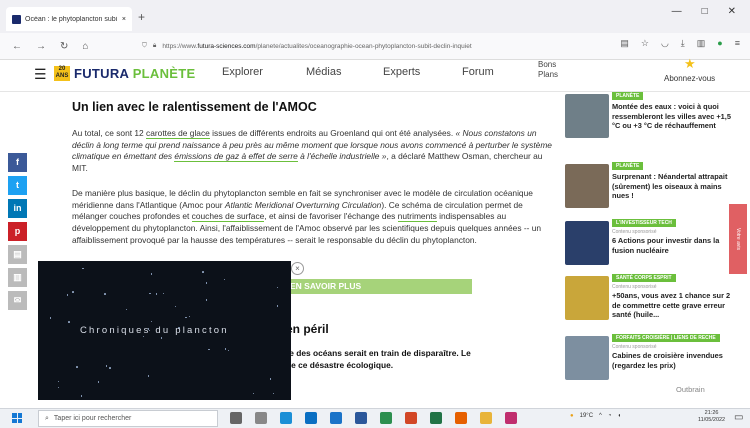 Image resolution: width=750 pixels, height=428 pixels. Describe the element at coordinates (236, 157) in the screenshot. I see `link-emissions: émissions de gaz à effet de serre` at that location.